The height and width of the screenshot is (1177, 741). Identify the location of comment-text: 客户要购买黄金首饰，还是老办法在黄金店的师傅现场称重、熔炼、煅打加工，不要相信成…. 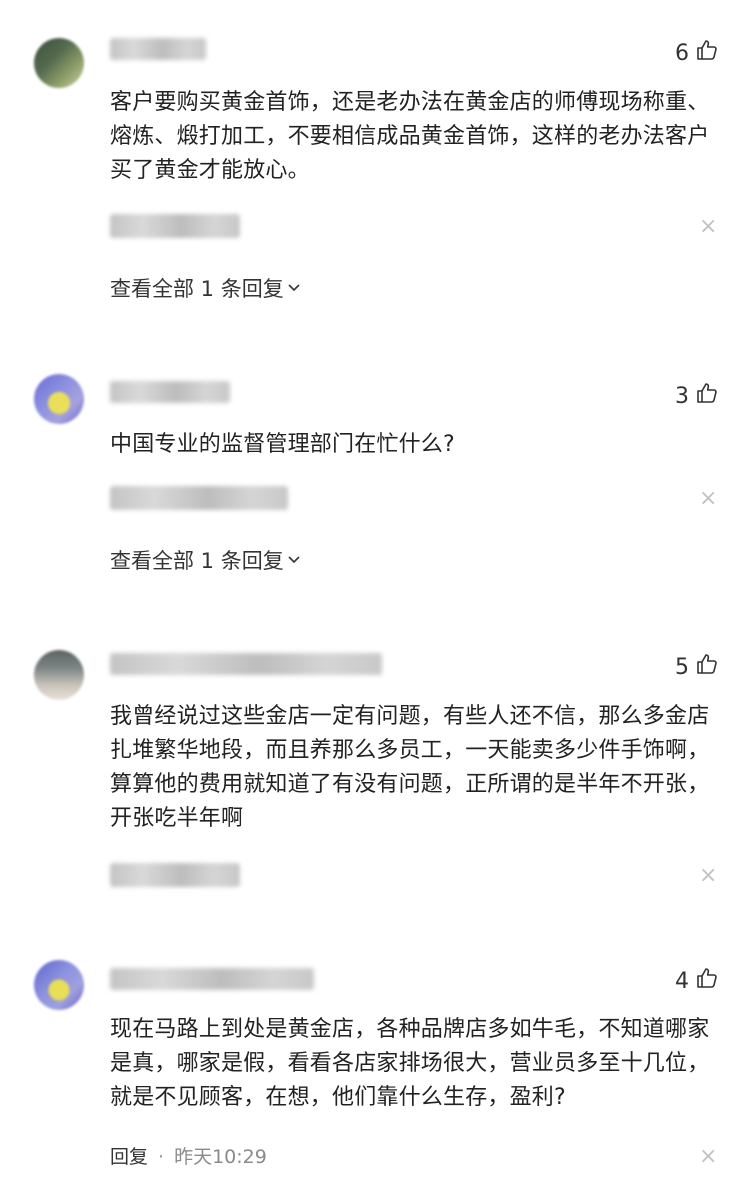
(410, 136).